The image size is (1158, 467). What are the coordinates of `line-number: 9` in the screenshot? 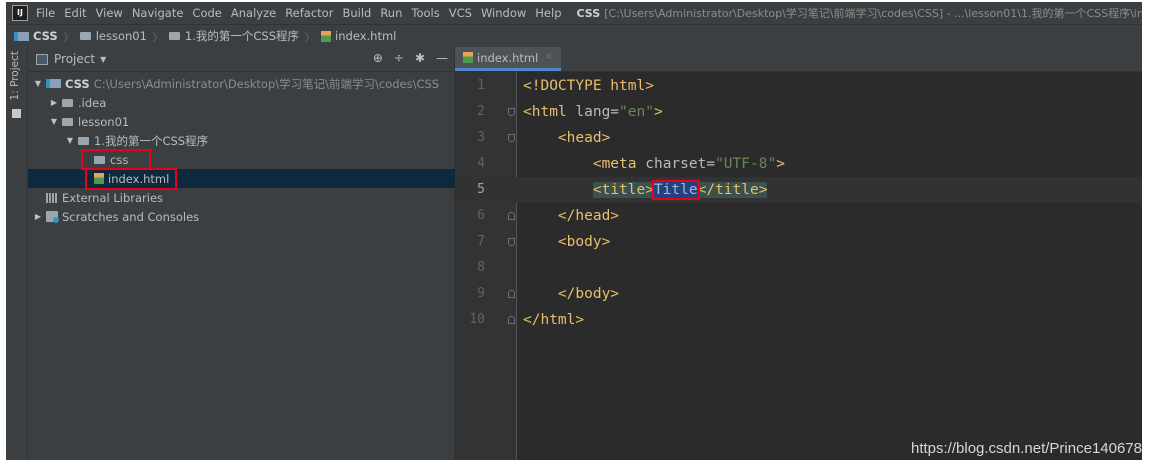 It's located at (481, 293).